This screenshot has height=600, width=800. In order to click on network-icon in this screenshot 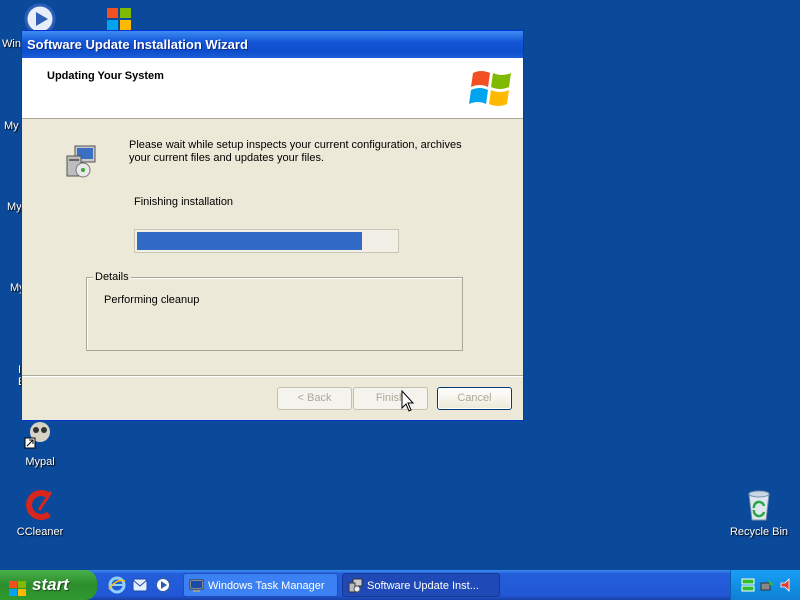, I will do `click(748, 585)`.